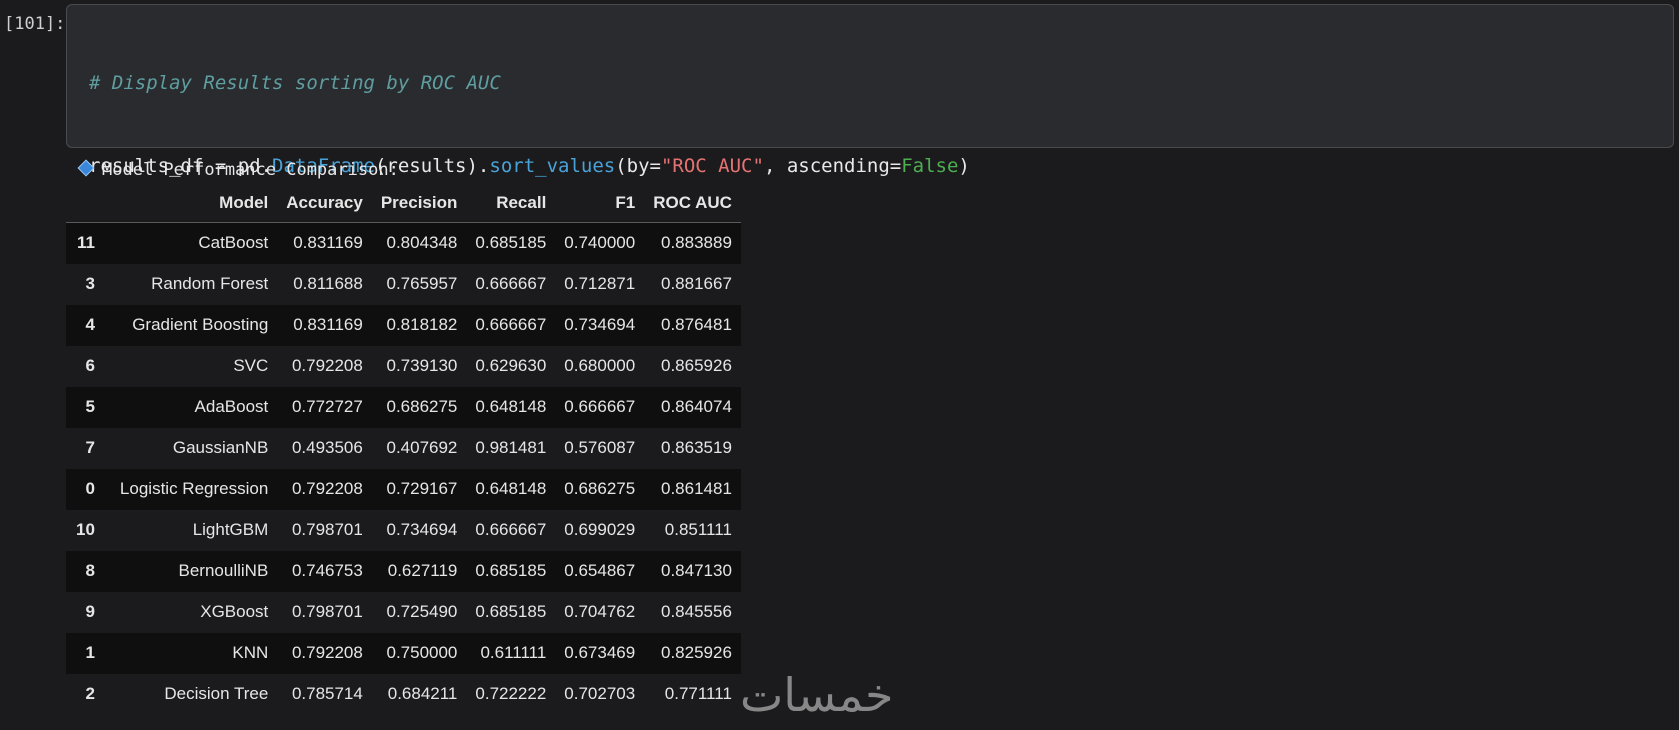  What do you see at coordinates (692, 203) in the screenshot?
I see `column-header-roc-auc: ROC AUC` at bounding box center [692, 203].